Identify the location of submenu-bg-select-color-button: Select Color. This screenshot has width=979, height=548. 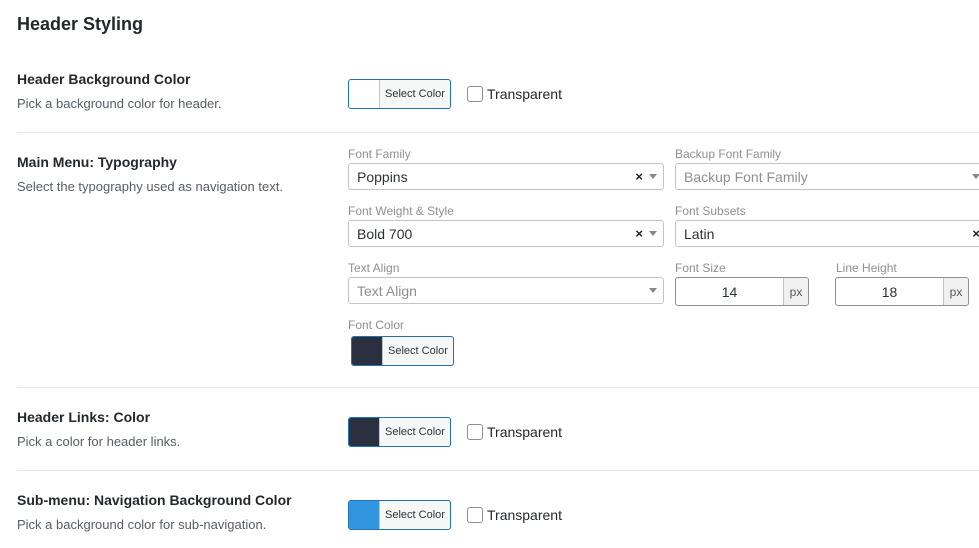
(399, 515).